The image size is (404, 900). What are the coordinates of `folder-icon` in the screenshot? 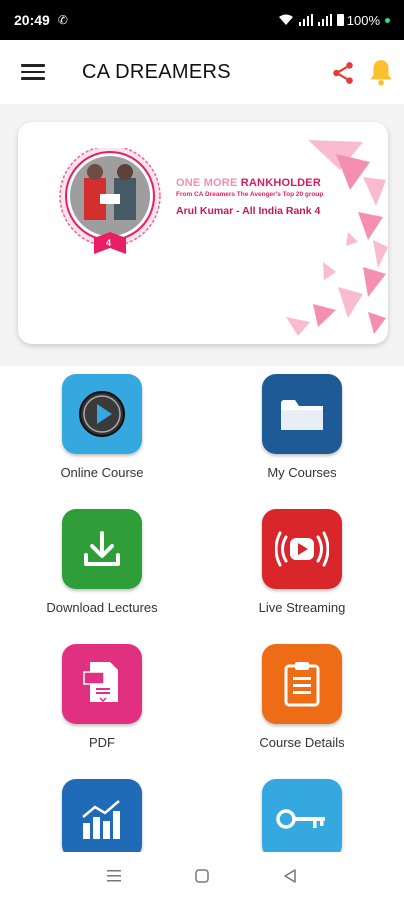 It's located at (302, 414).